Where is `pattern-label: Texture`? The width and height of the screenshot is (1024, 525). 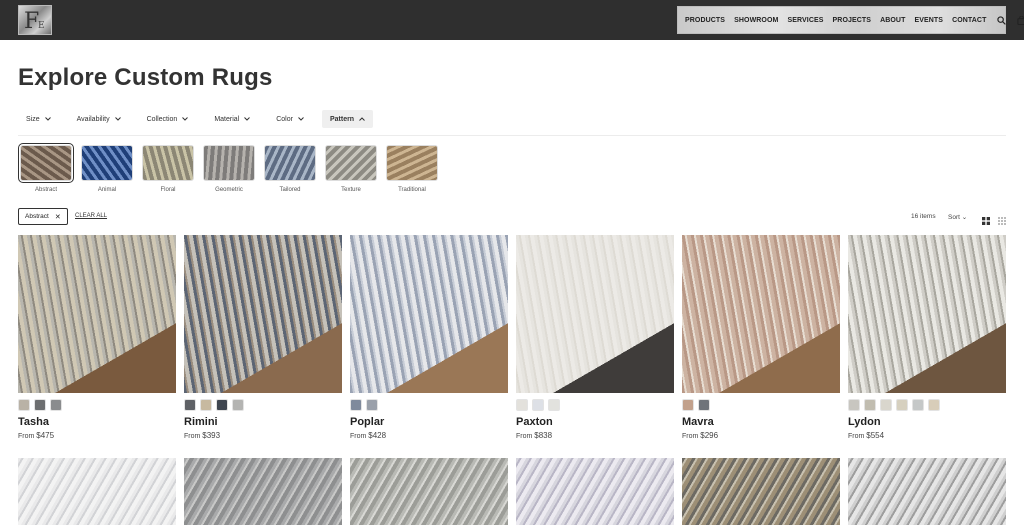
pattern-label: Texture is located at coordinates (351, 190).